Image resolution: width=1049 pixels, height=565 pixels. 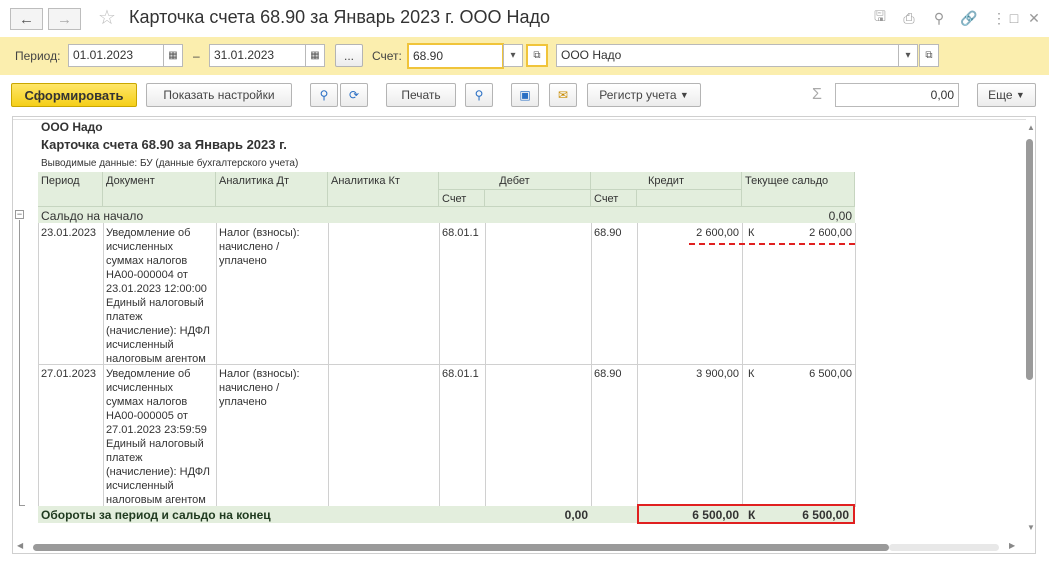 I want to click on save-disk-icon: ▣, so click(x=525, y=95).